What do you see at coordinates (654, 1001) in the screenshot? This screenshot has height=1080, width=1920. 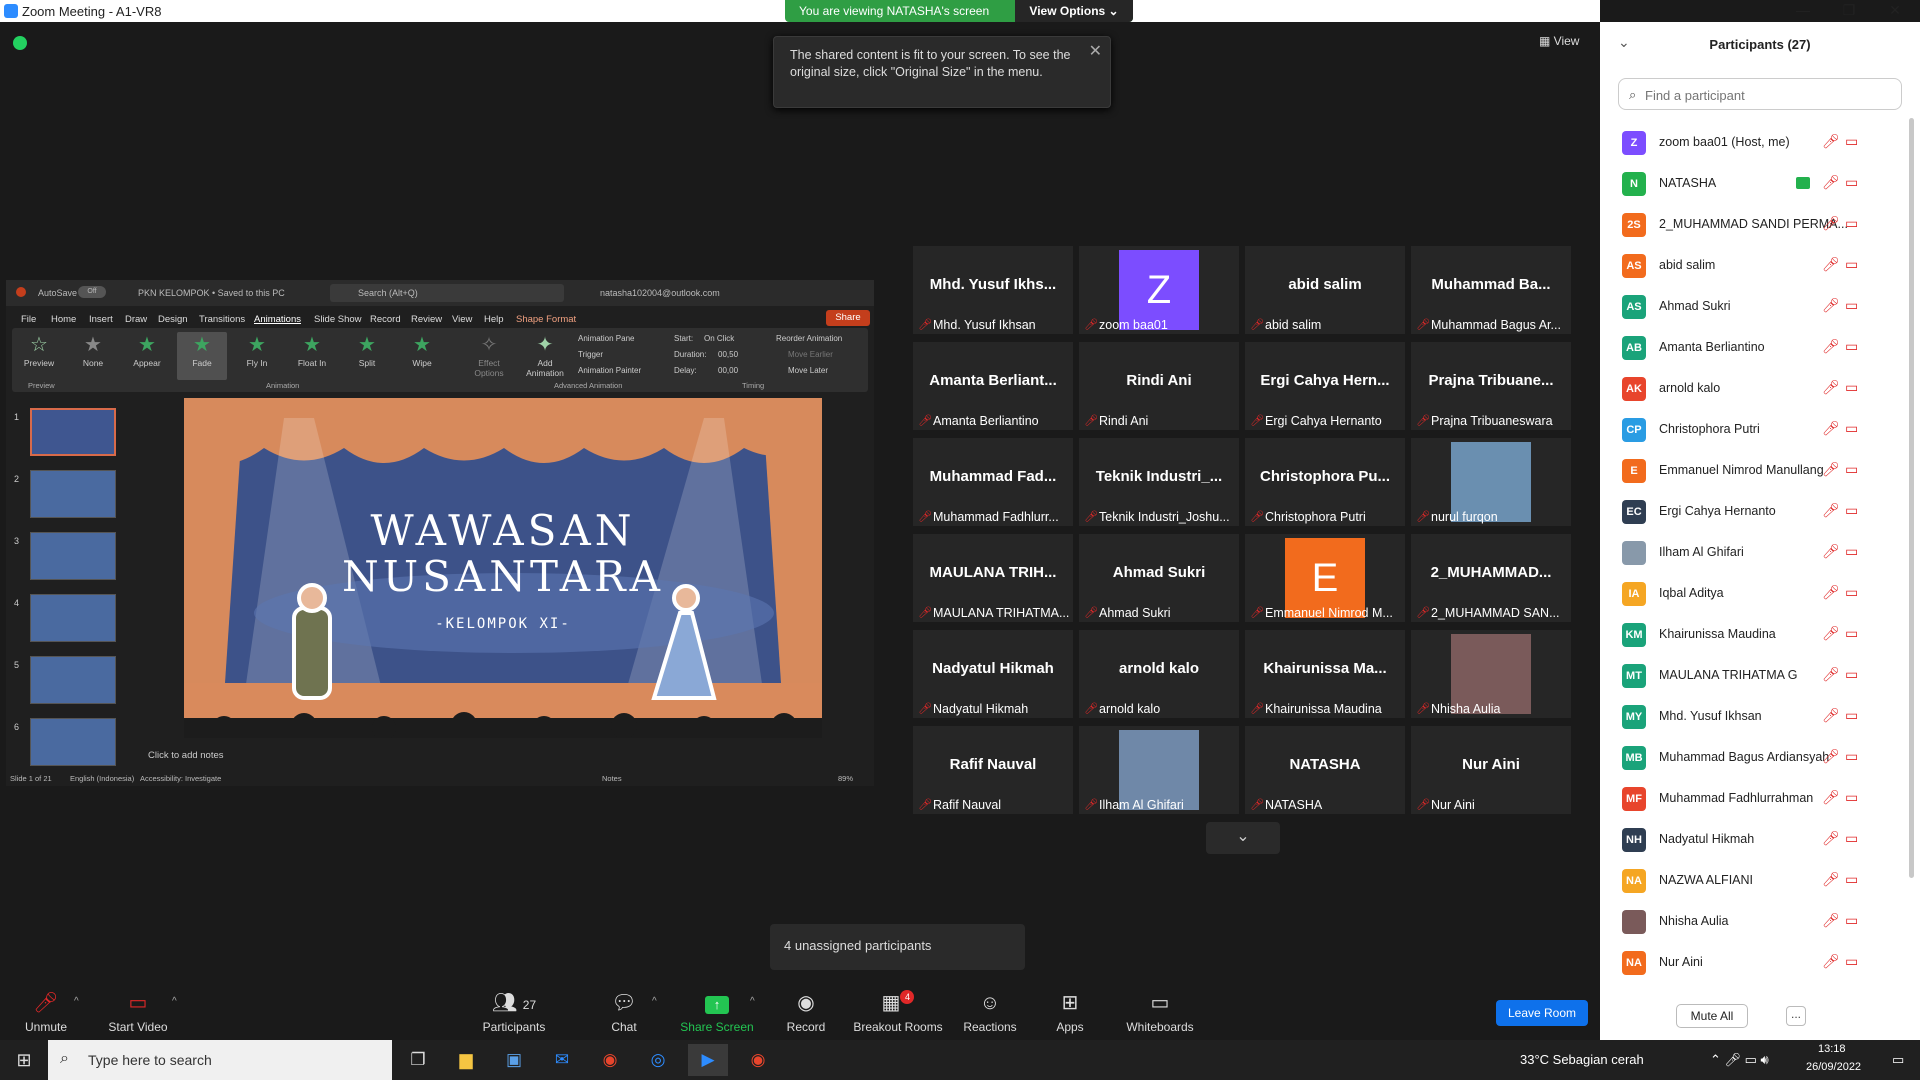 I see `chat-options-caret: ^` at bounding box center [654, 1001].